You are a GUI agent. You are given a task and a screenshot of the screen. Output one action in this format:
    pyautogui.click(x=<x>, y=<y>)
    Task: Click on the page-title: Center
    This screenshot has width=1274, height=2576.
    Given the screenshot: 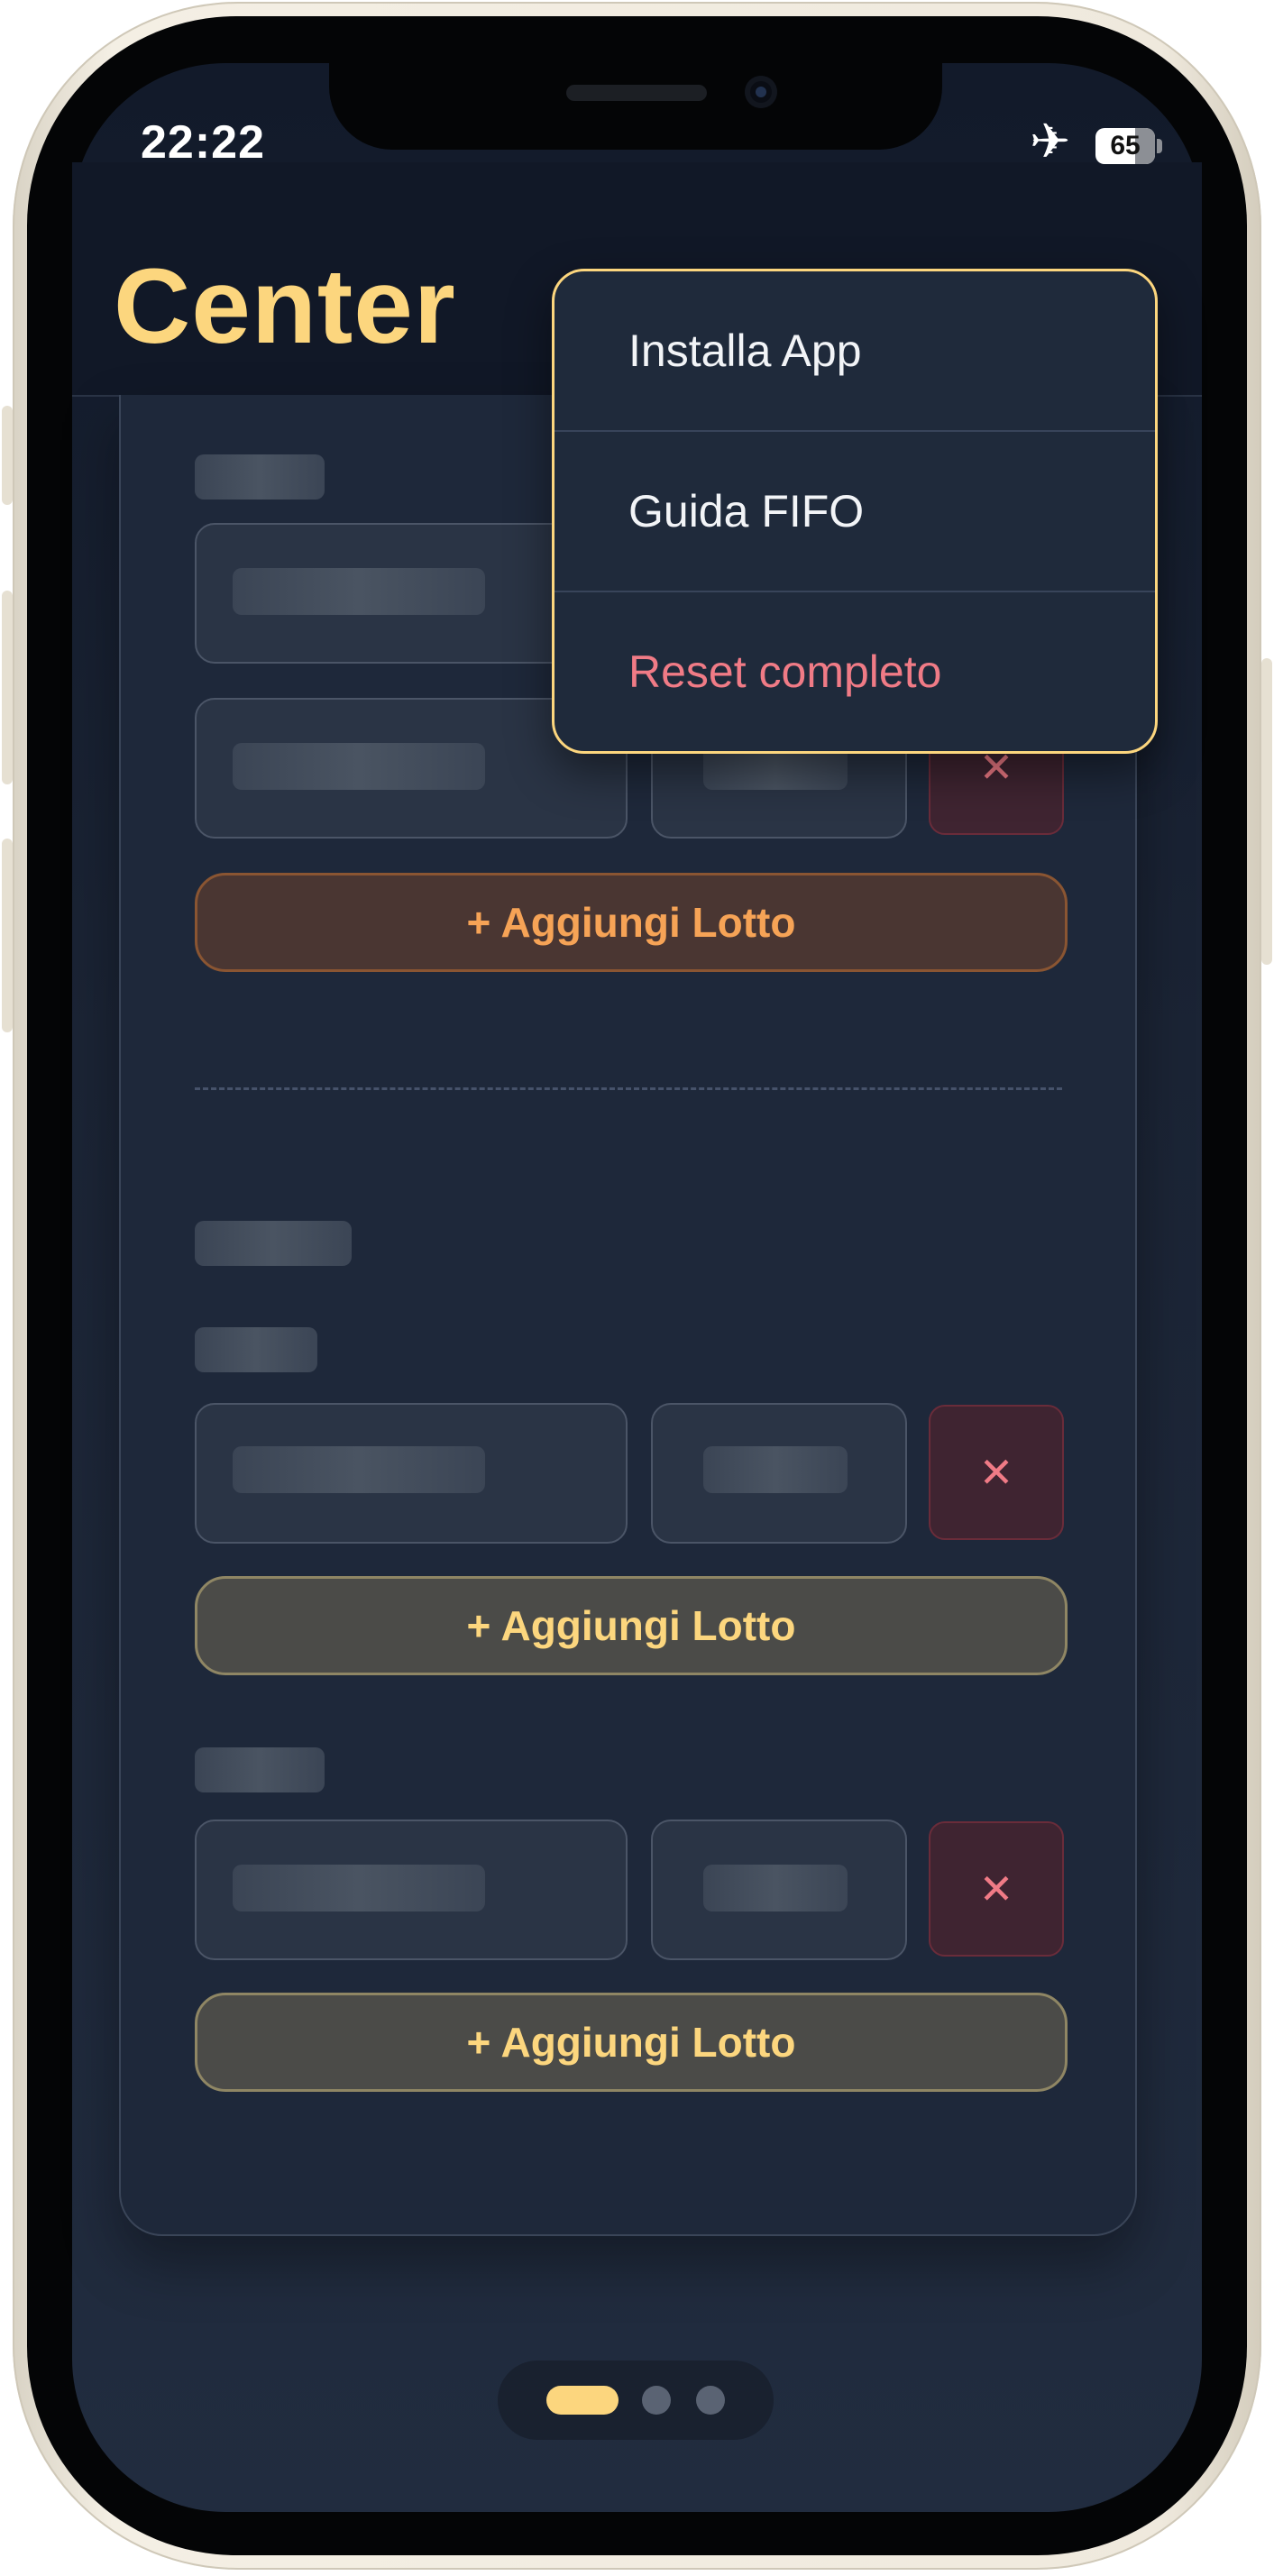 What is the action you would take?
    pyautogui.click(x=285, y=306)
    